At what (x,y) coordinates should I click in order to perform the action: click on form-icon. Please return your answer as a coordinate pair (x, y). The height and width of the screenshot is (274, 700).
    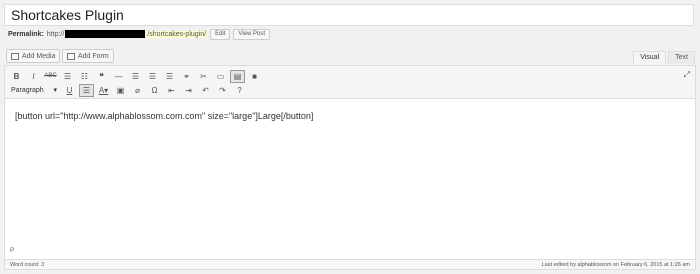
    Looking at the image, I should click on (71, 56).